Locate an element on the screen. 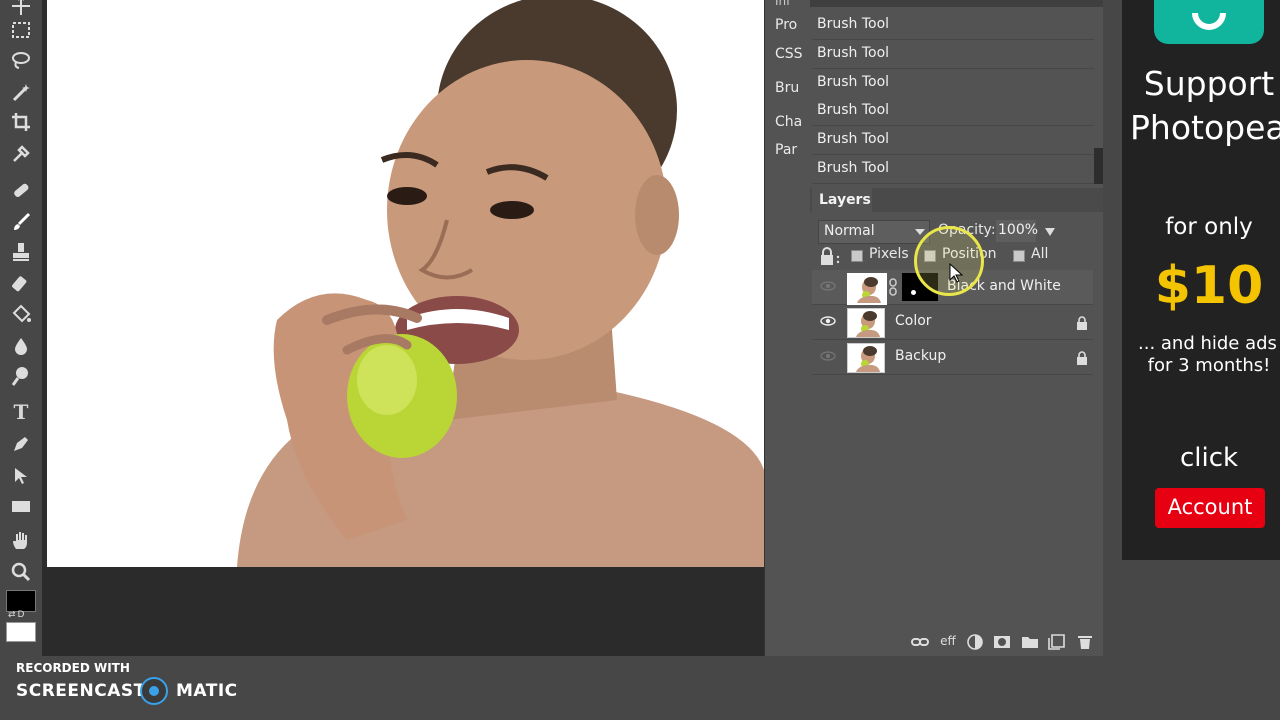  chain-link-icon is located at coordinates (893, 287).